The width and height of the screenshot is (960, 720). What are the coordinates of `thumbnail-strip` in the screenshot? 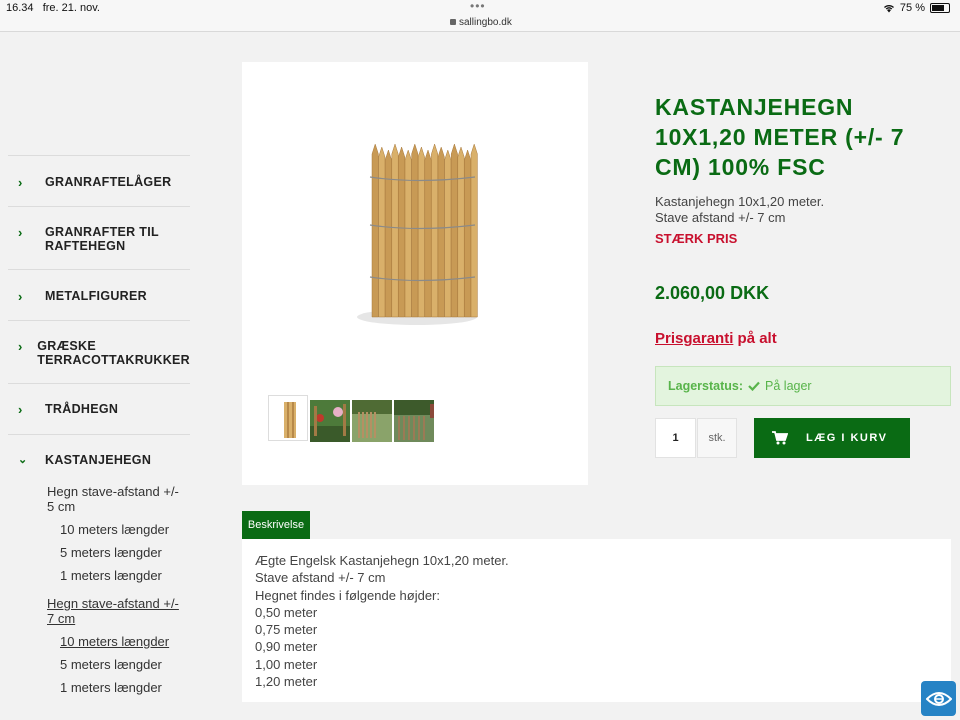 It's located at (351, 418).